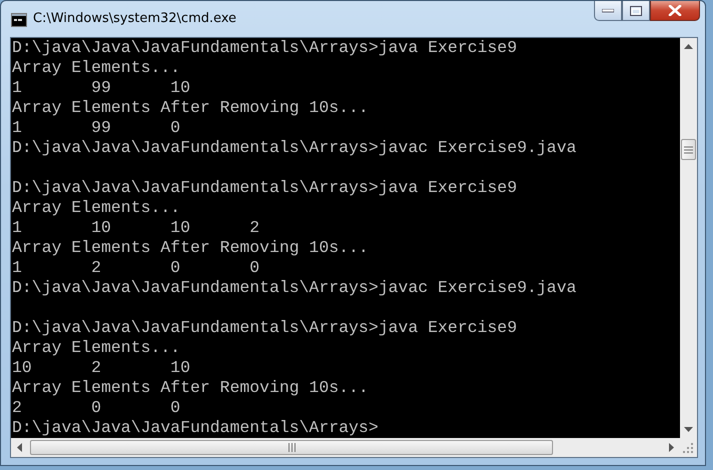  What do you see at coordinates (136, 268) in the screenshot?
I see `console-line: 1 2 0 0` at bounding box center [136, 268].